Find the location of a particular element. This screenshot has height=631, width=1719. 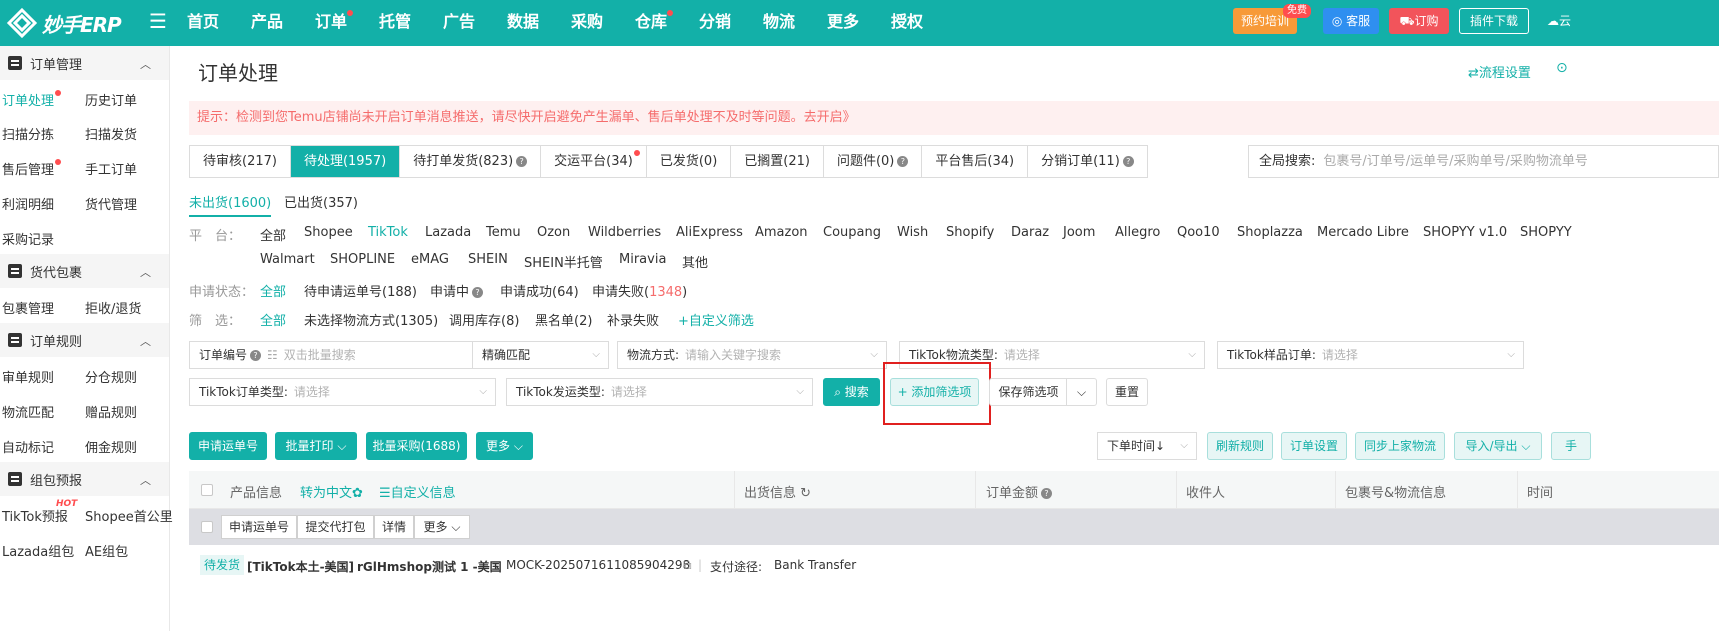

platform-qoo10: Qoo10 is located at coordinates (1198, 232).